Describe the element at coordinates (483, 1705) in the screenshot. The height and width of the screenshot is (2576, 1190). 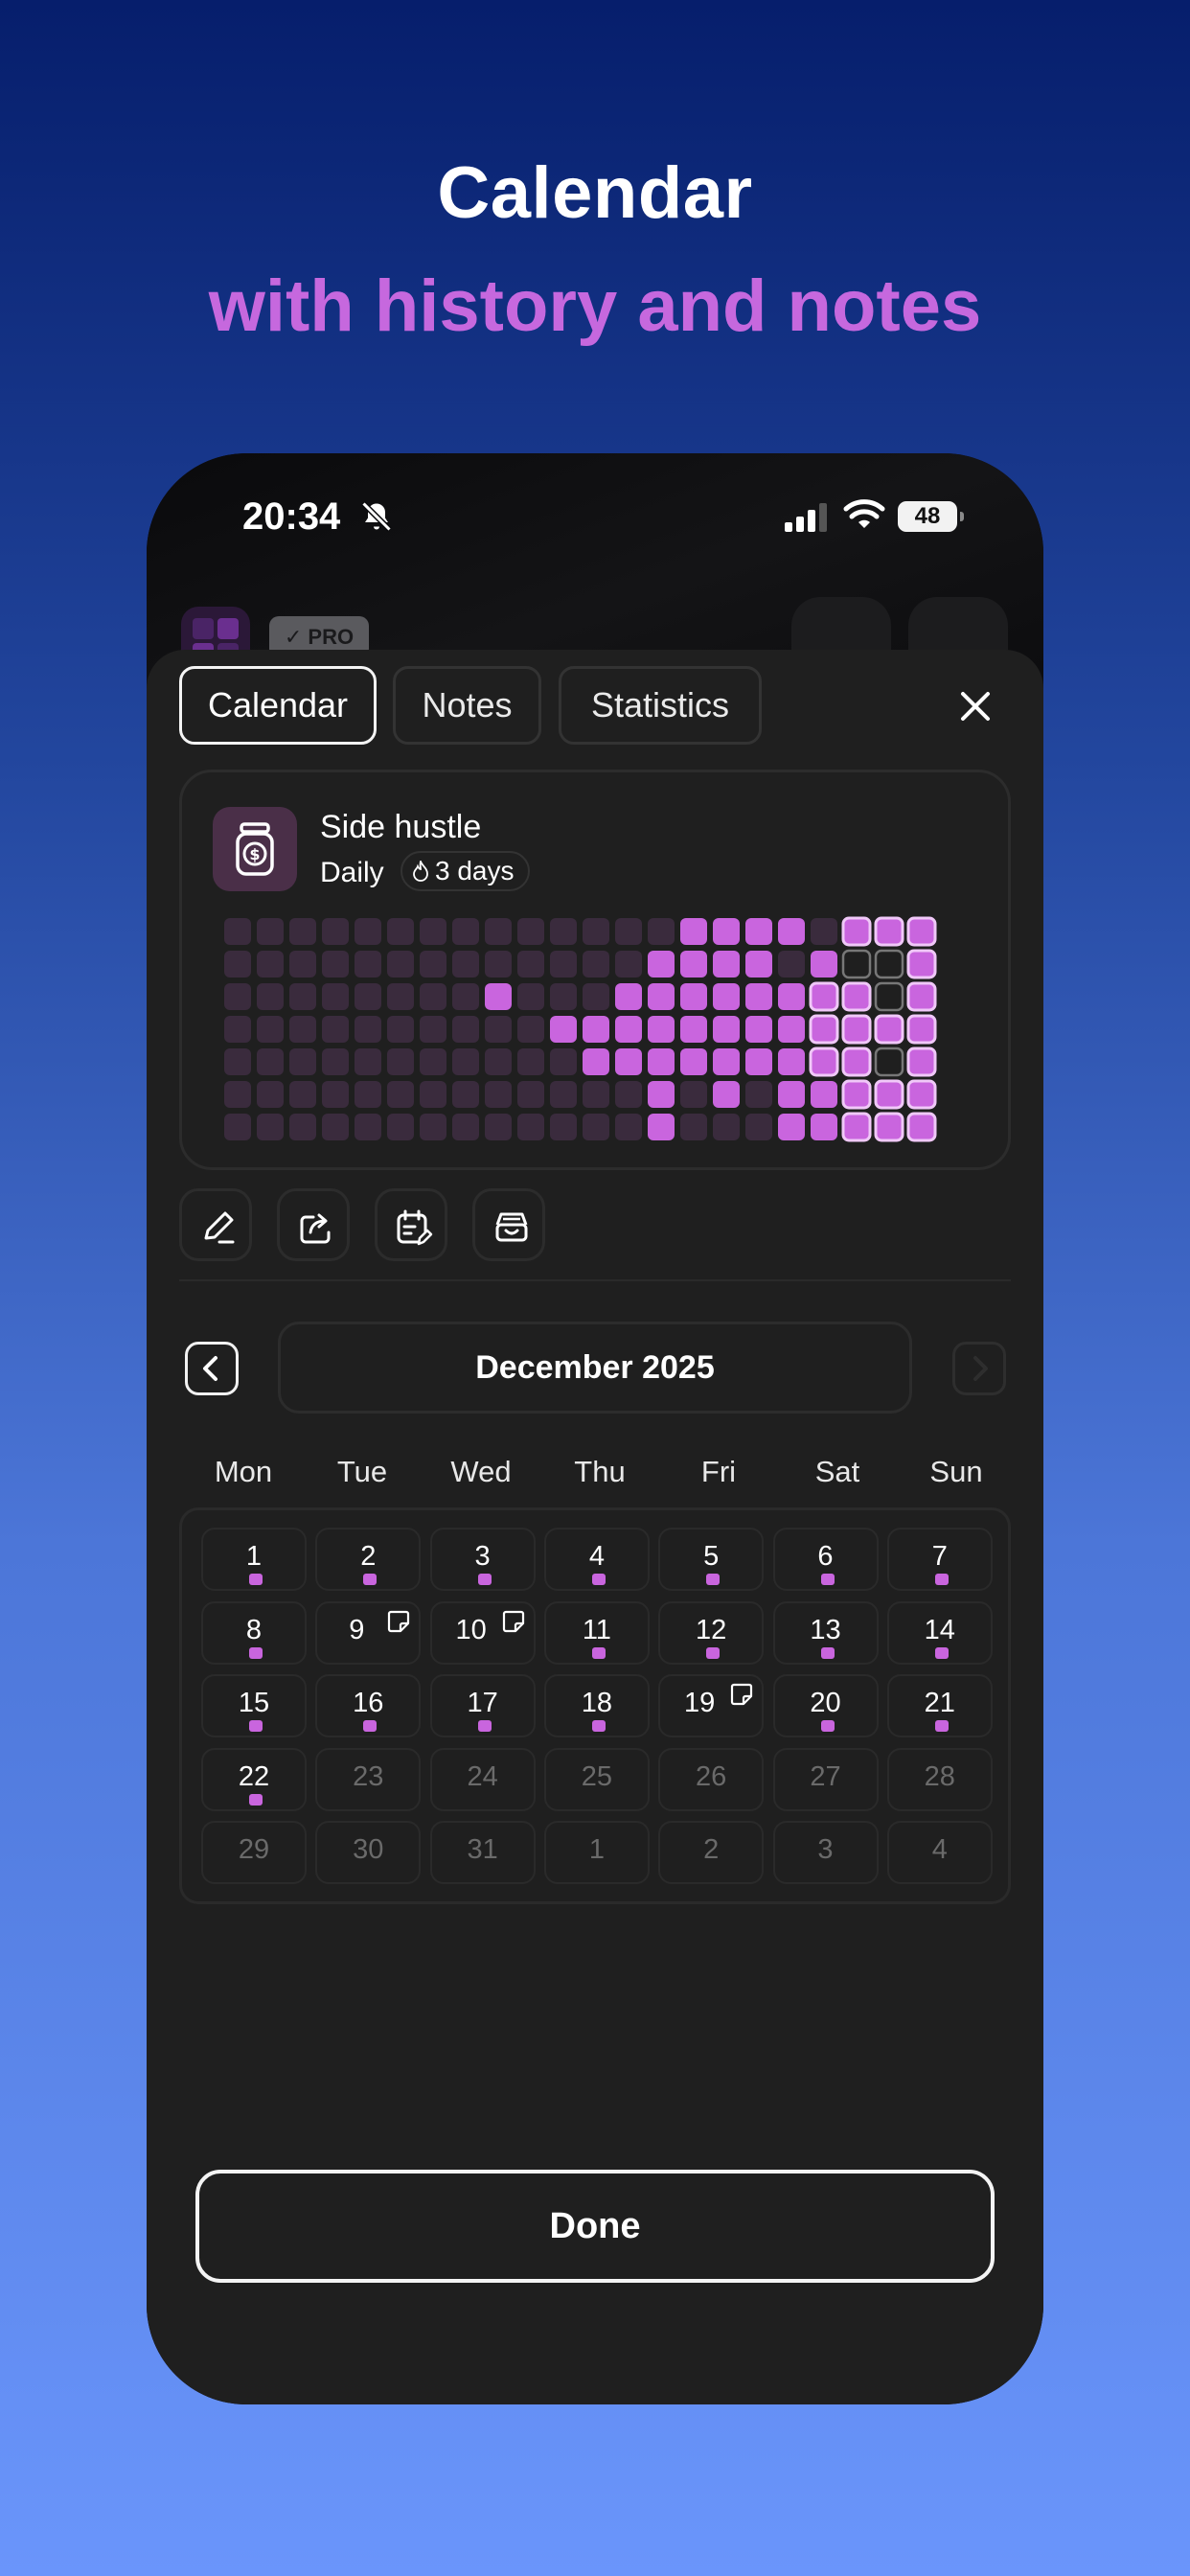
I see `calendar-day: 17` at that location.